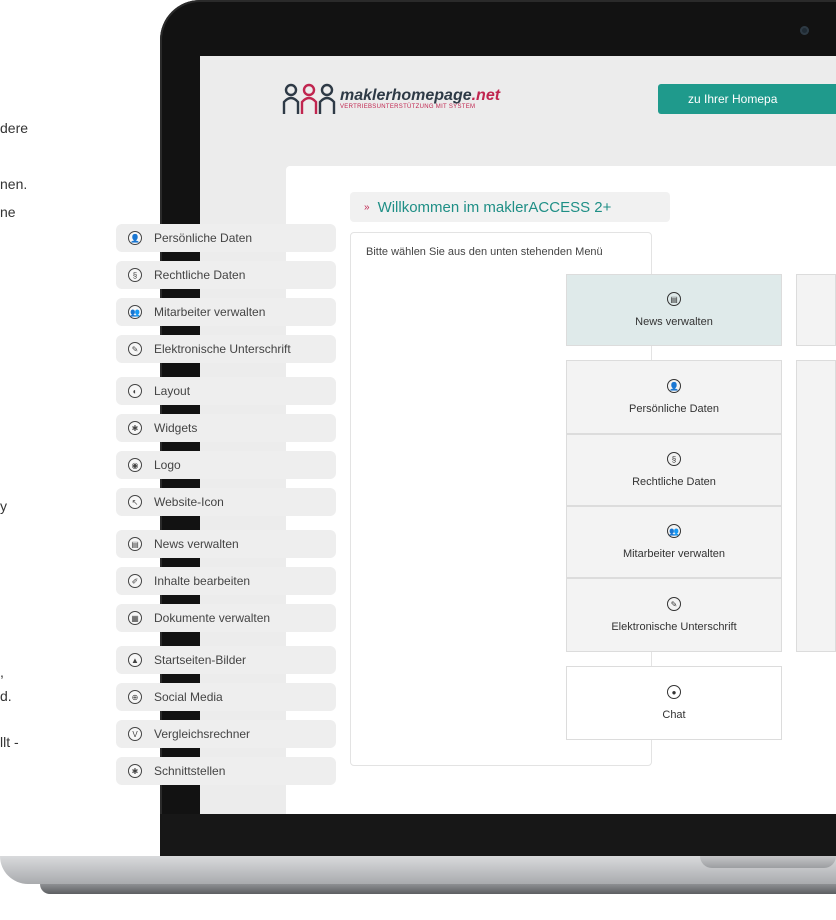 This screenshot has height=920, width=836. What do you see at coordinates (674, 692) in the screenshot?
I see `chat-icon: ●` at bounding box center [674, 692].